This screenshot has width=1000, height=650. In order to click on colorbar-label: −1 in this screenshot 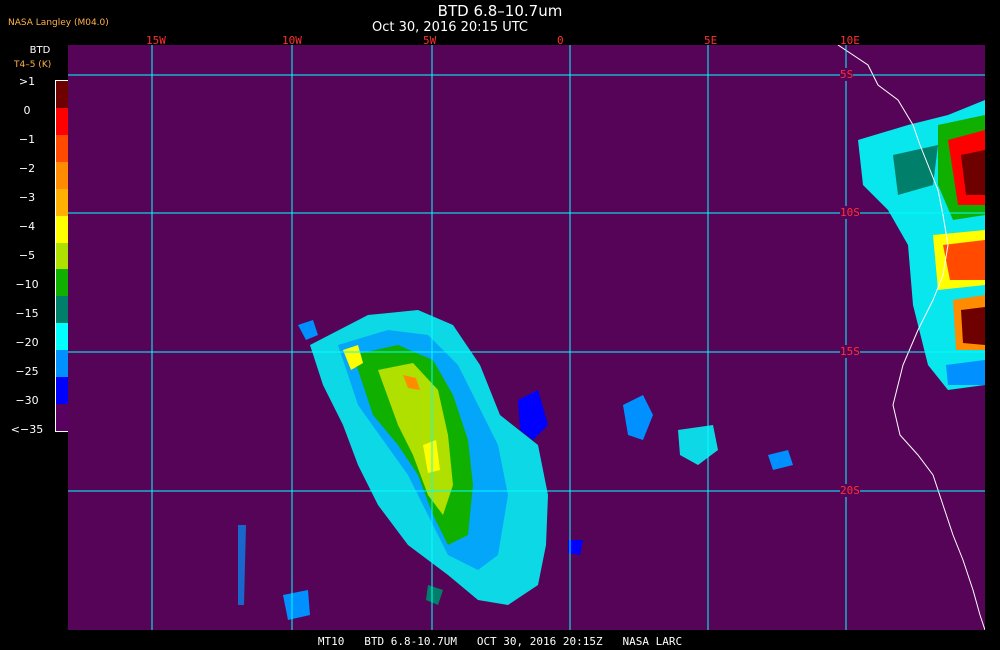, I will do `click(27, 139)`.